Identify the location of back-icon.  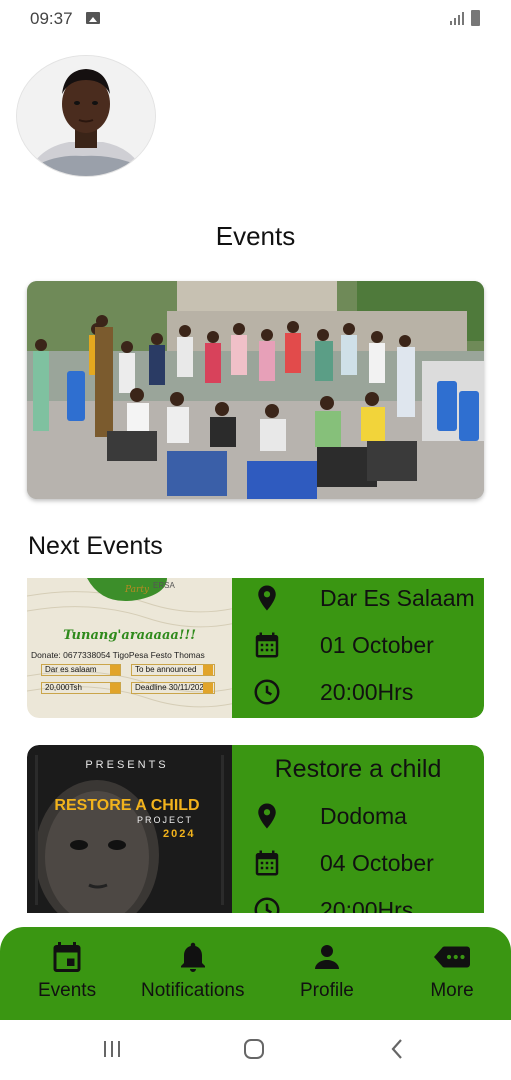
(397, 1049).